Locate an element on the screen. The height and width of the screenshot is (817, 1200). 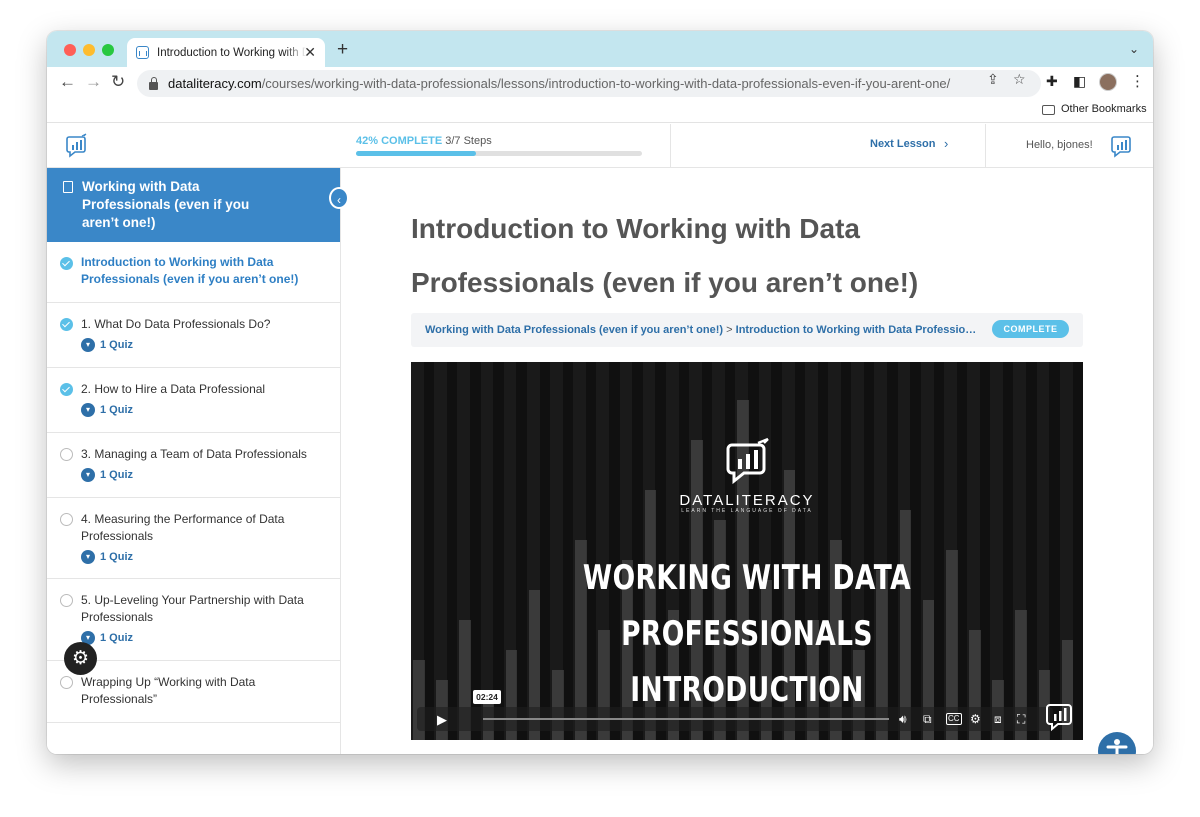
side-panel-icon: ◧ is located at coordinates (1079, 81).